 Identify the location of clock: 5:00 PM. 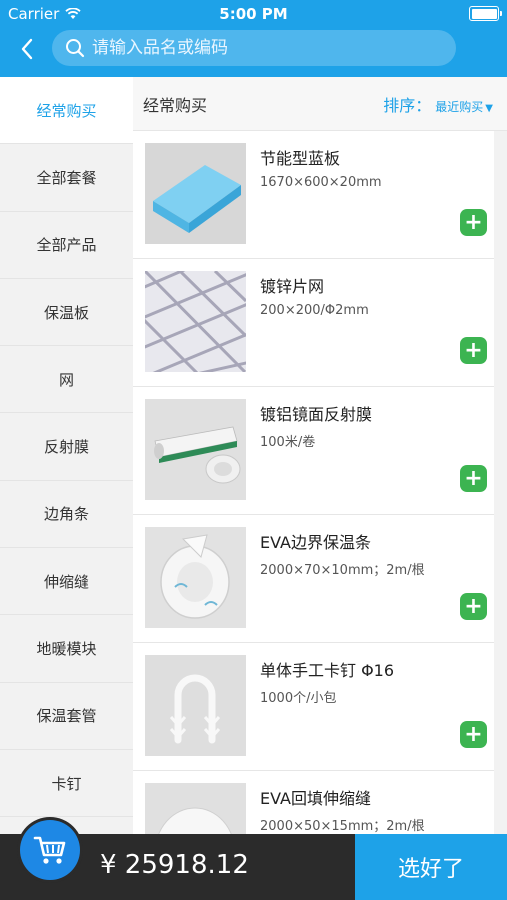
(253, 14).